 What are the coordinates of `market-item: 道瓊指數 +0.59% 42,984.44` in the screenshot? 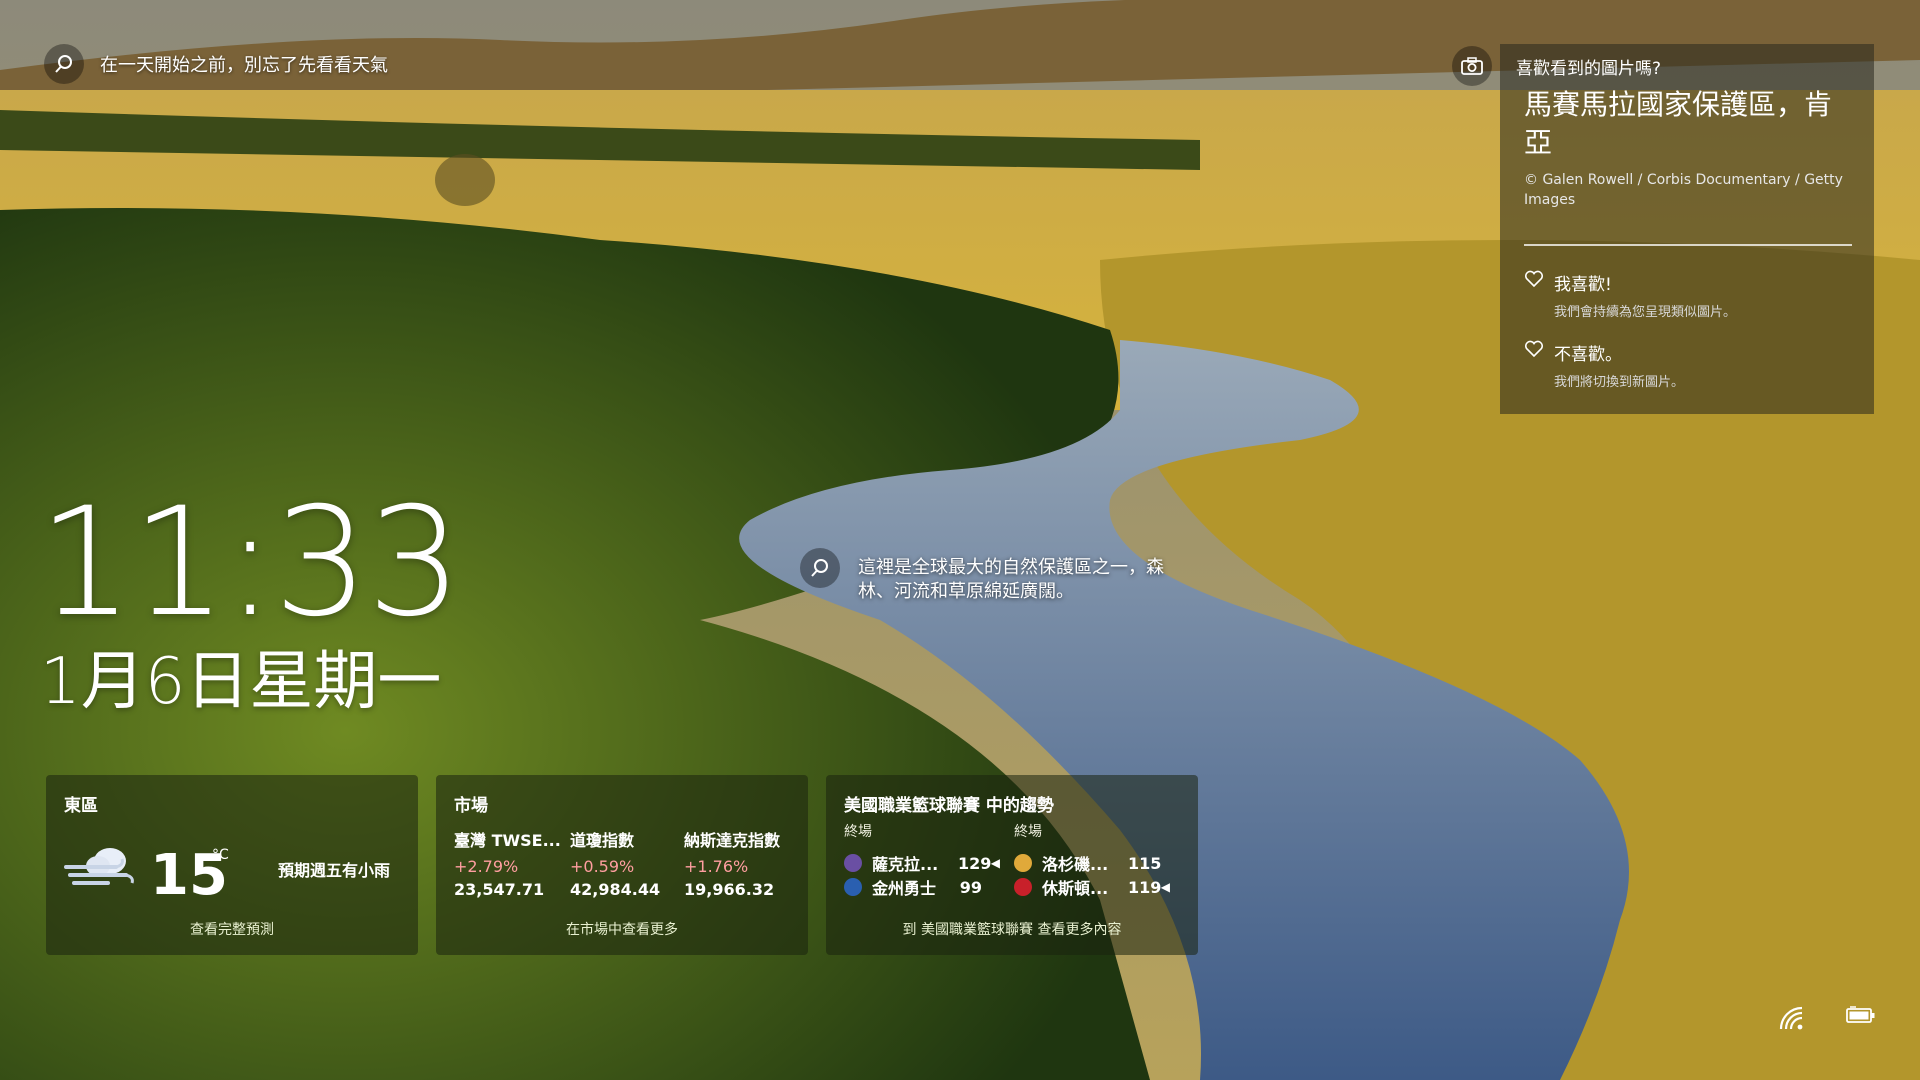 It's located at (630, 863).